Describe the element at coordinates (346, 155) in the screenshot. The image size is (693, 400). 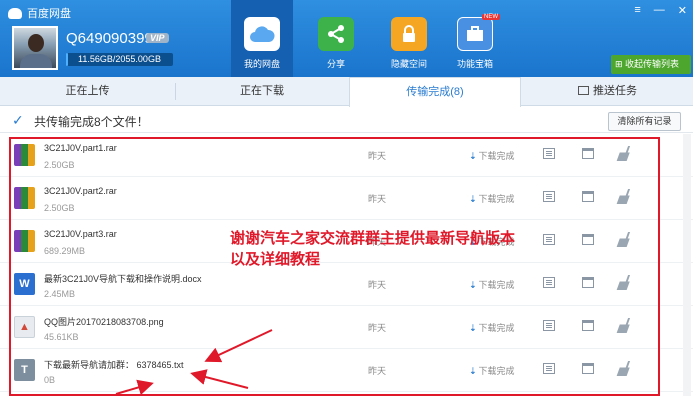
I see `file-row: 3C21J0V.part1.rar 2.50GB 昨天 ⇣ 下载完成` at that location.